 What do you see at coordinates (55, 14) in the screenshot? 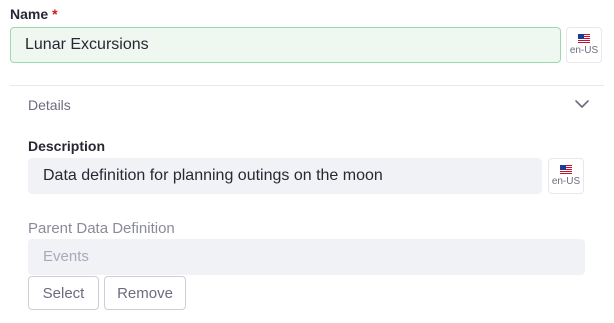
I see `required-mark: *` at bounding box center [55, 14].